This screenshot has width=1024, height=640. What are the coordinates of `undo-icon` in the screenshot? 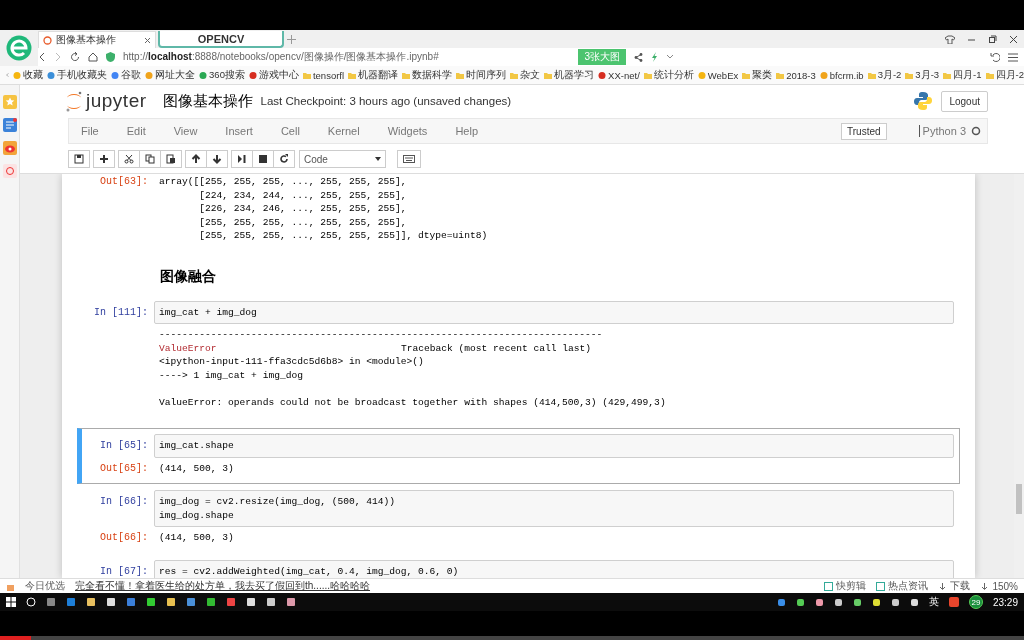 It's located at (995, 57).